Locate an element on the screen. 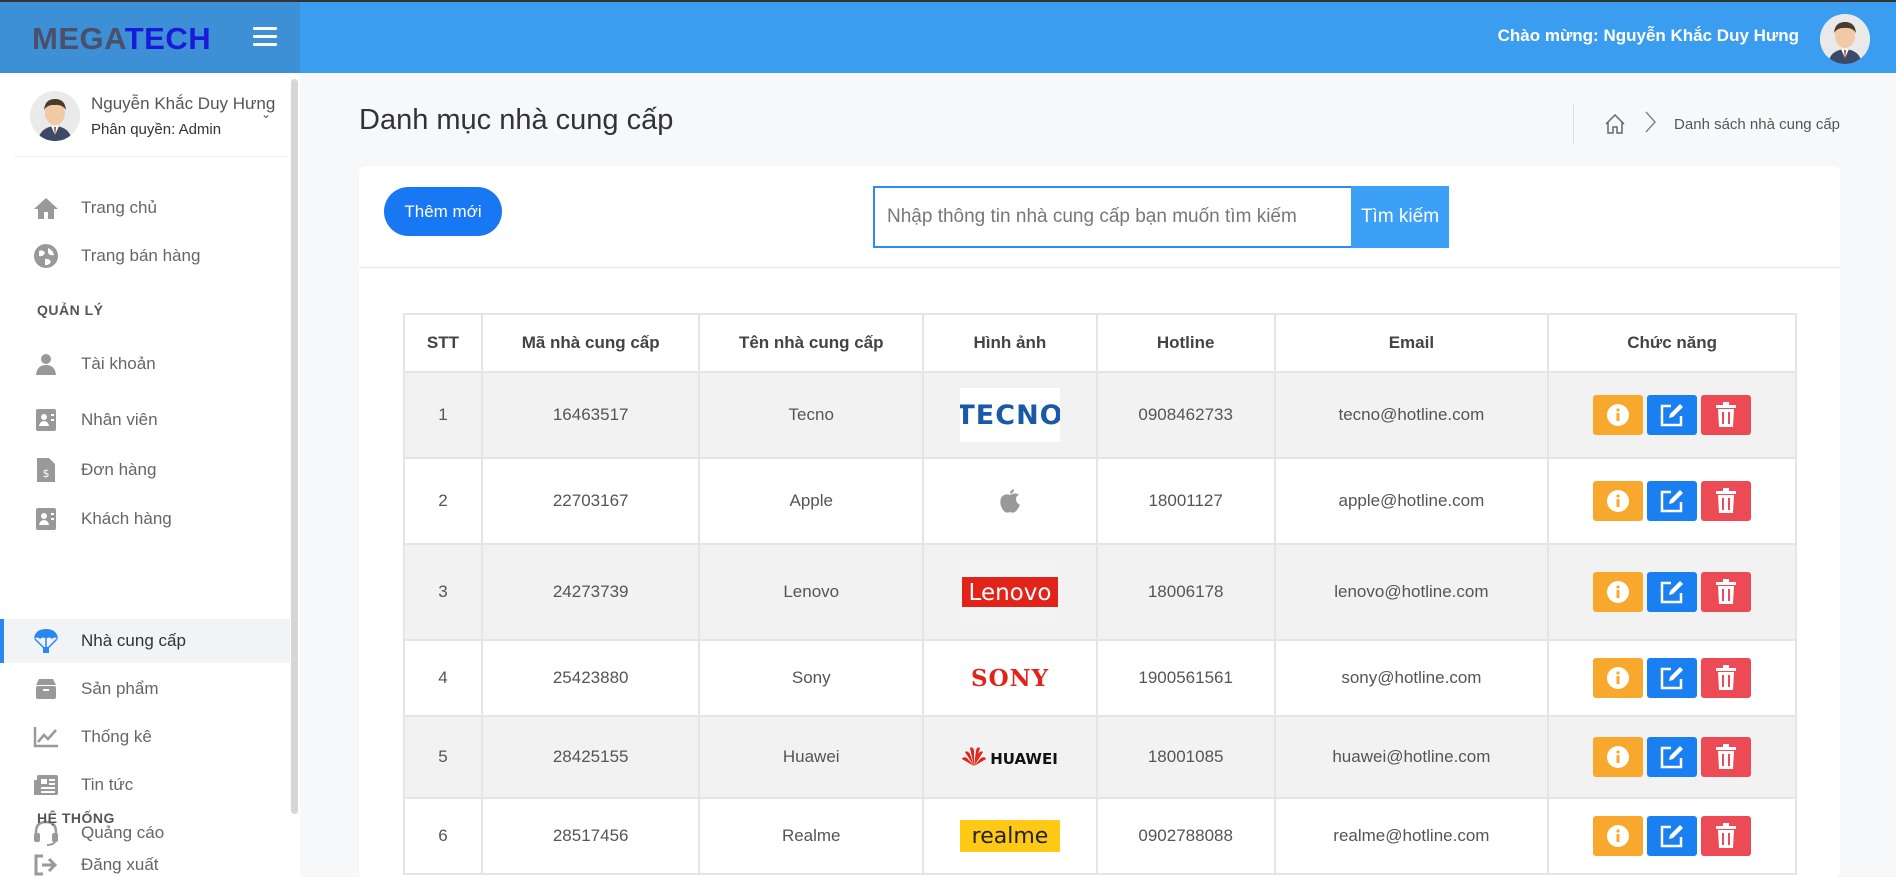 The image size is (1896, 877). brand-area: MEGATECH is located at coordinates (150, 37).